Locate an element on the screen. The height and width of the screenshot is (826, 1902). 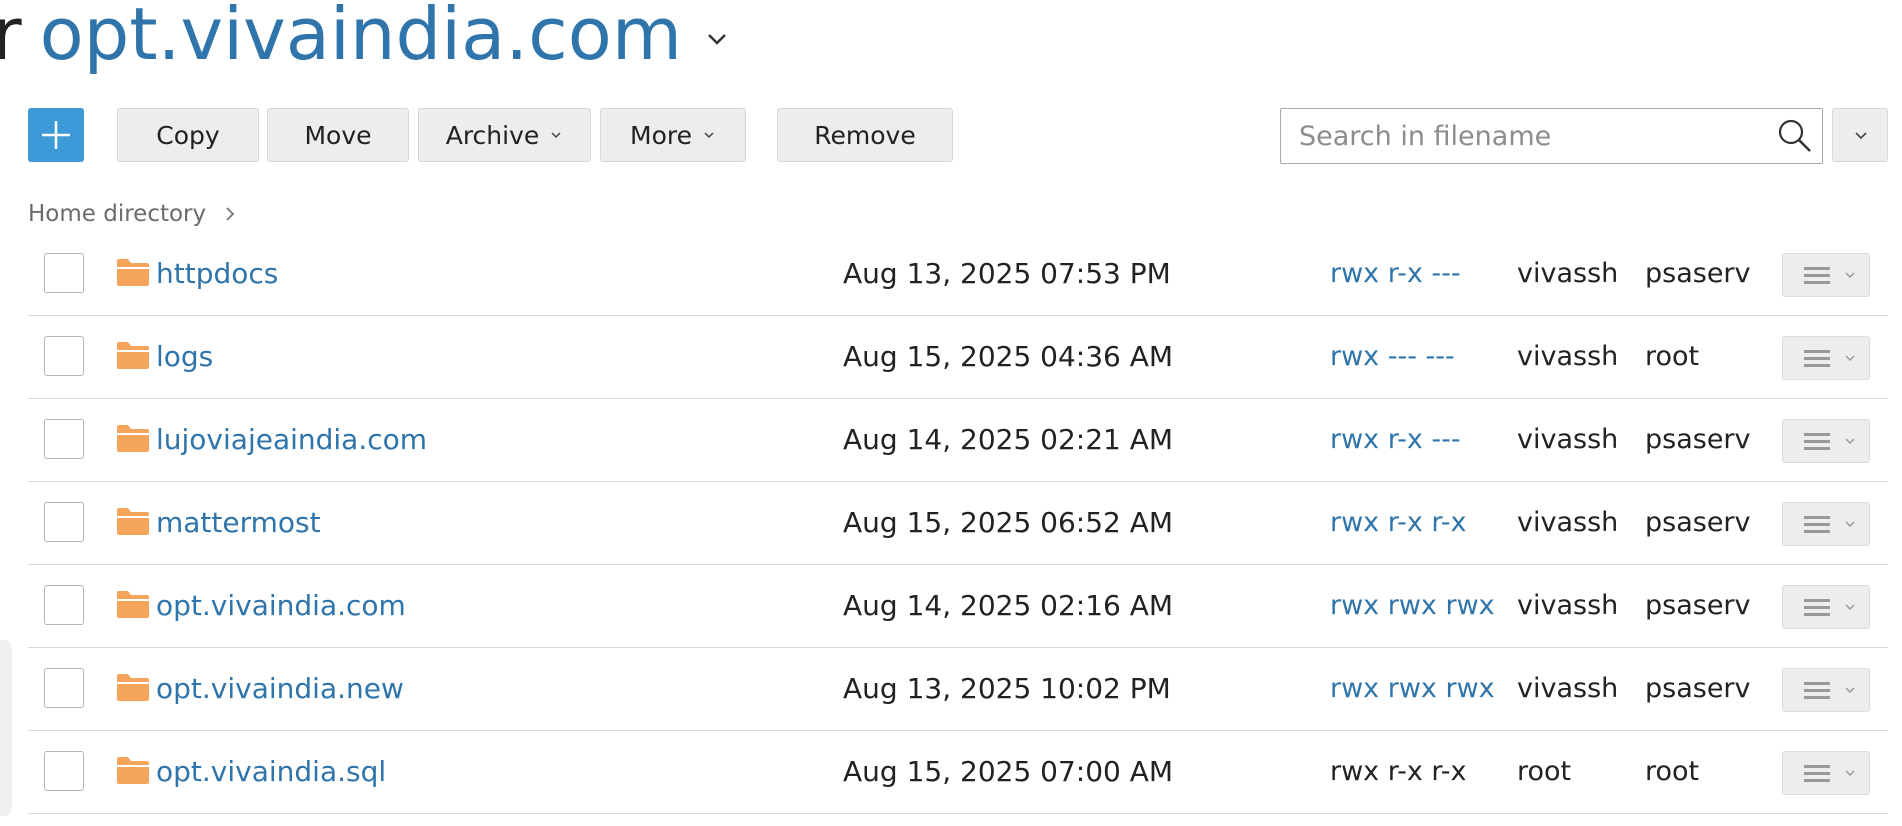
side-panel-tab is located at coordinates (6, 728).